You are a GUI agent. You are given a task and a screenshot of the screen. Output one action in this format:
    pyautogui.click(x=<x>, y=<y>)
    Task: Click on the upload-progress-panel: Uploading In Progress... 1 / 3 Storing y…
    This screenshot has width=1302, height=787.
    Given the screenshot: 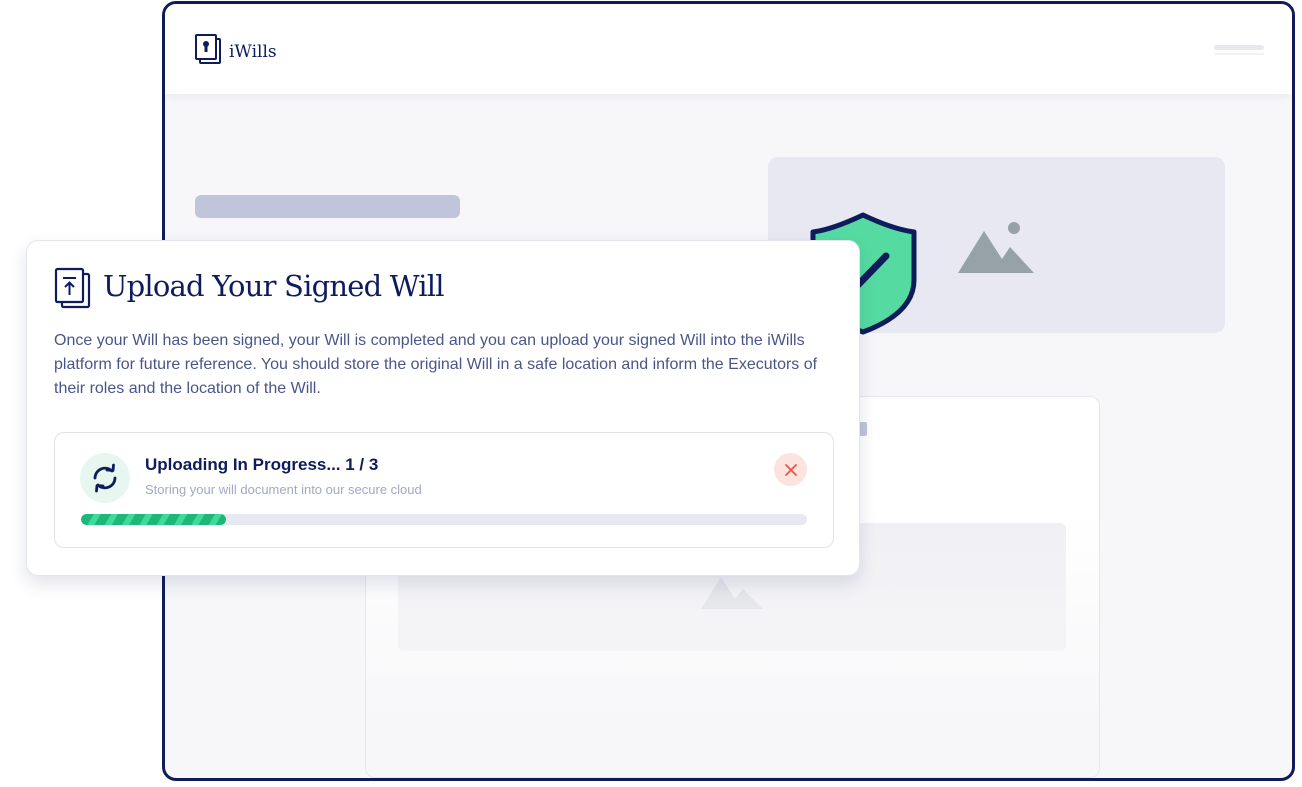 What is the action you would take?
    pyautogui.click(x=444, y=490)
    